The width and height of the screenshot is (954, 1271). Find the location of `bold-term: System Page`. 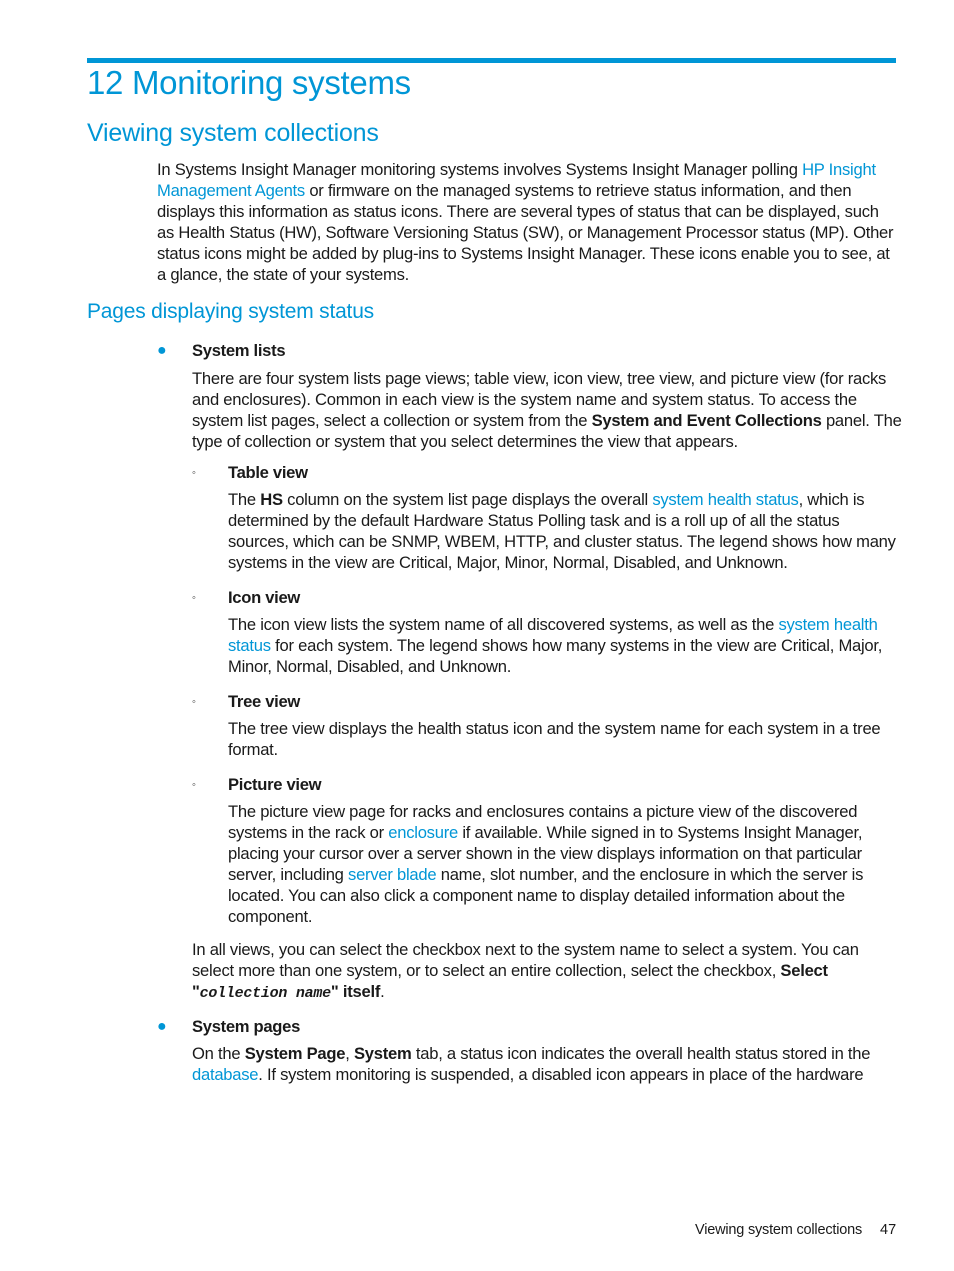

bold-term: System Page is located at coordinates (295, 1053).